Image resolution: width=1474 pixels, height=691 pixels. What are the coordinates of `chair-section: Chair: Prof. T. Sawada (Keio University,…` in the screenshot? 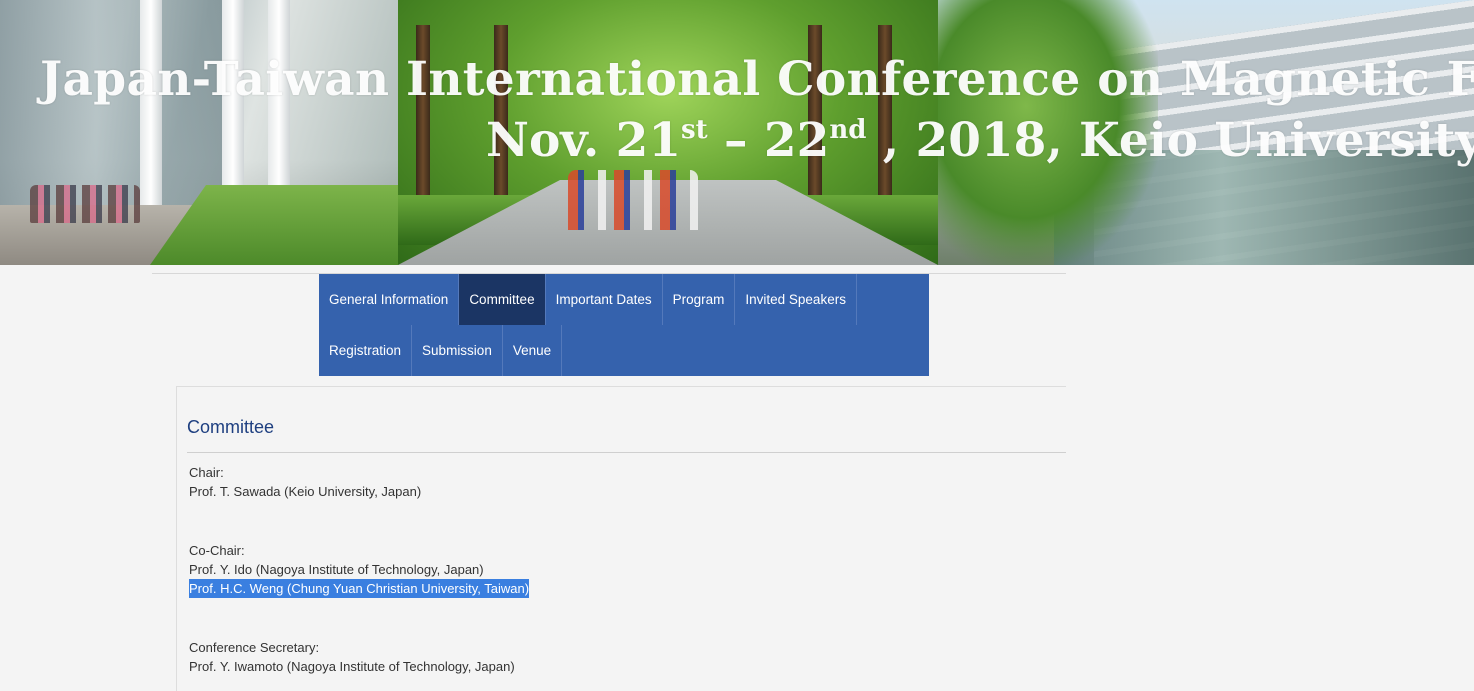 It's located at (305, 482).